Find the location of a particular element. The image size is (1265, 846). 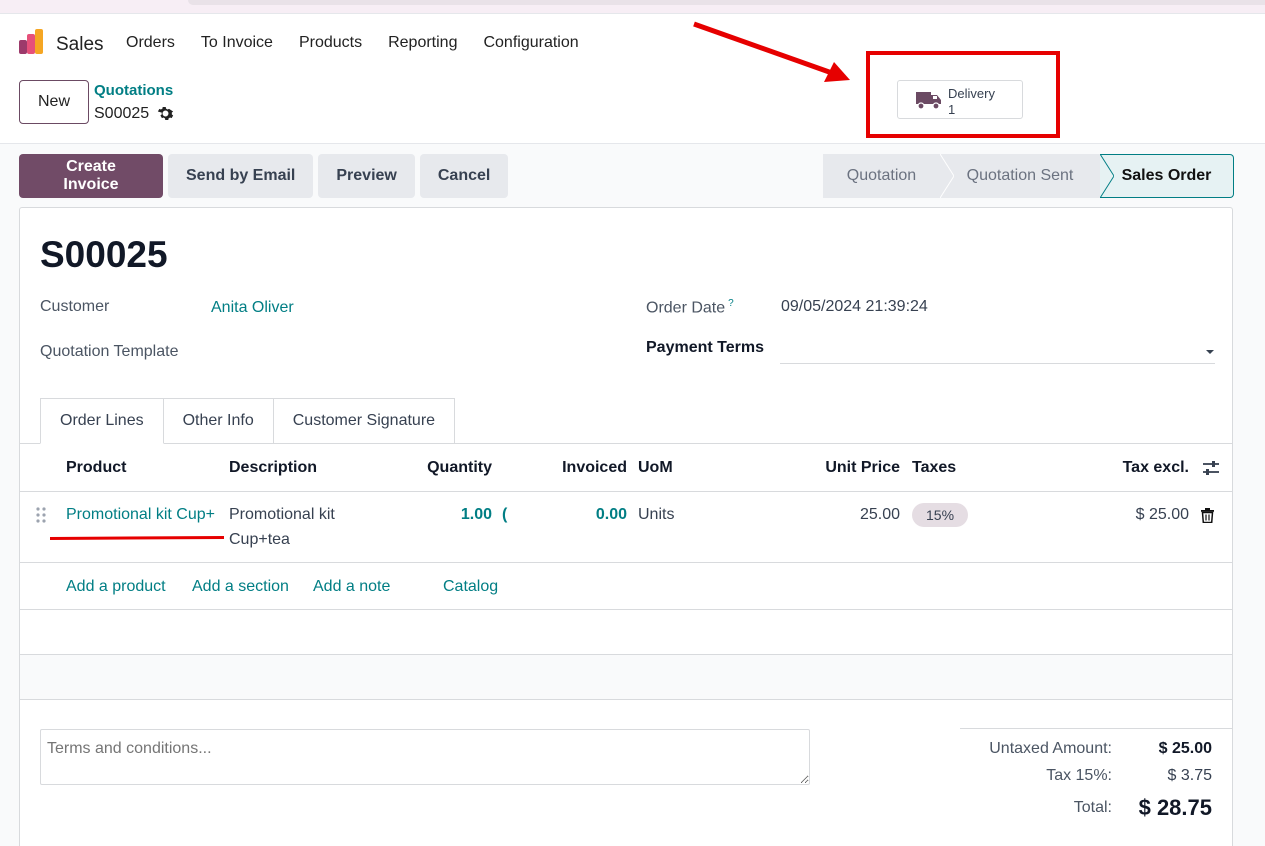

col-unit-price: Unit Price is located at coordinates (850, 468).